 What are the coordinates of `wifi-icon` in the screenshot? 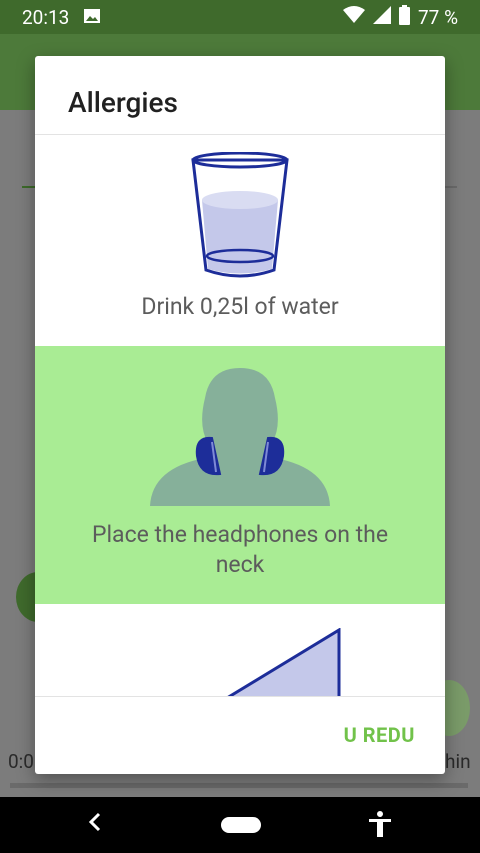 It's located at (354, 17).